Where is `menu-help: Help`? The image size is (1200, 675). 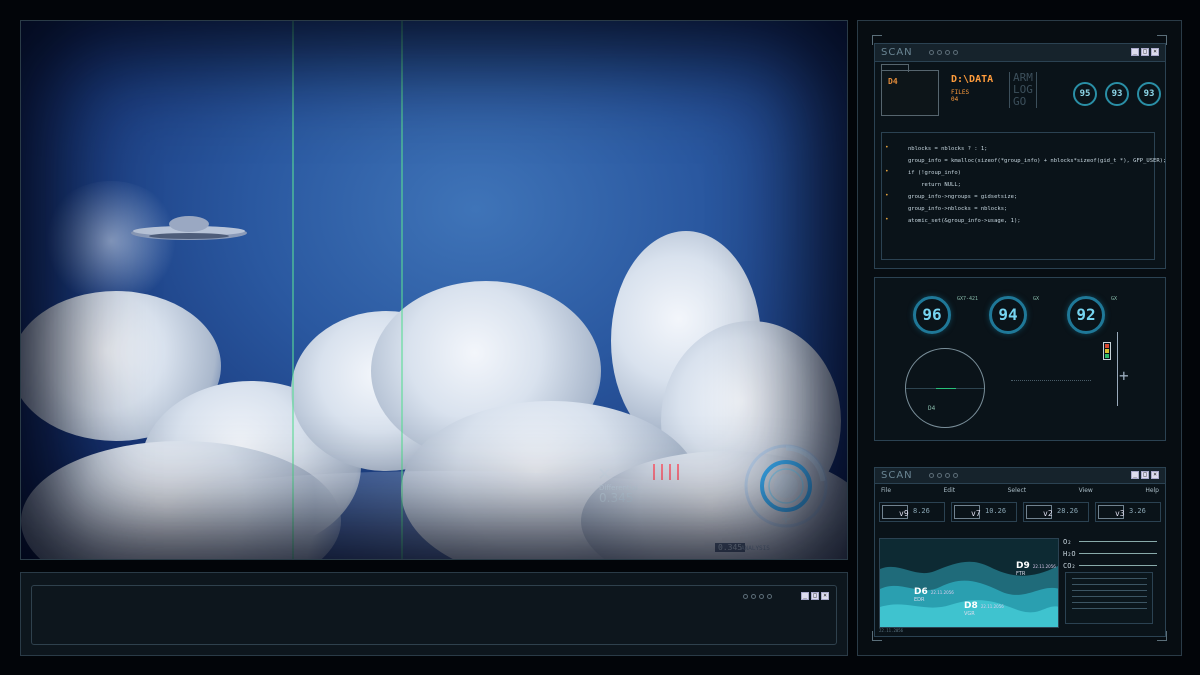
menu-help: Help is located at coordinates (1152, 490).